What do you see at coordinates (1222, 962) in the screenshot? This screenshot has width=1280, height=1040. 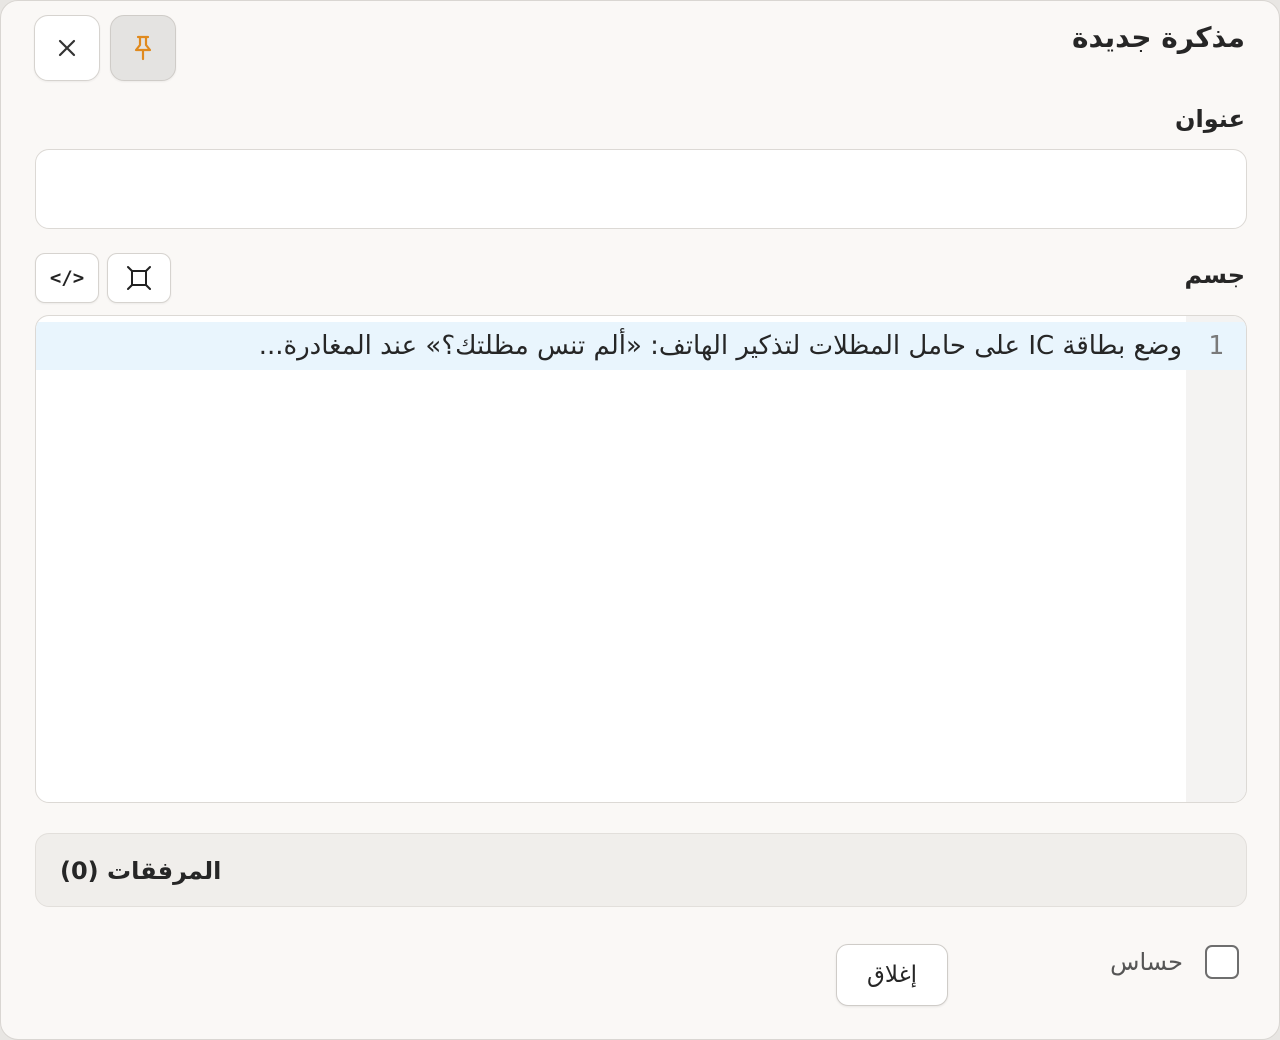 I see `sensitive-checkbox` at bounding box center [1222, 962].